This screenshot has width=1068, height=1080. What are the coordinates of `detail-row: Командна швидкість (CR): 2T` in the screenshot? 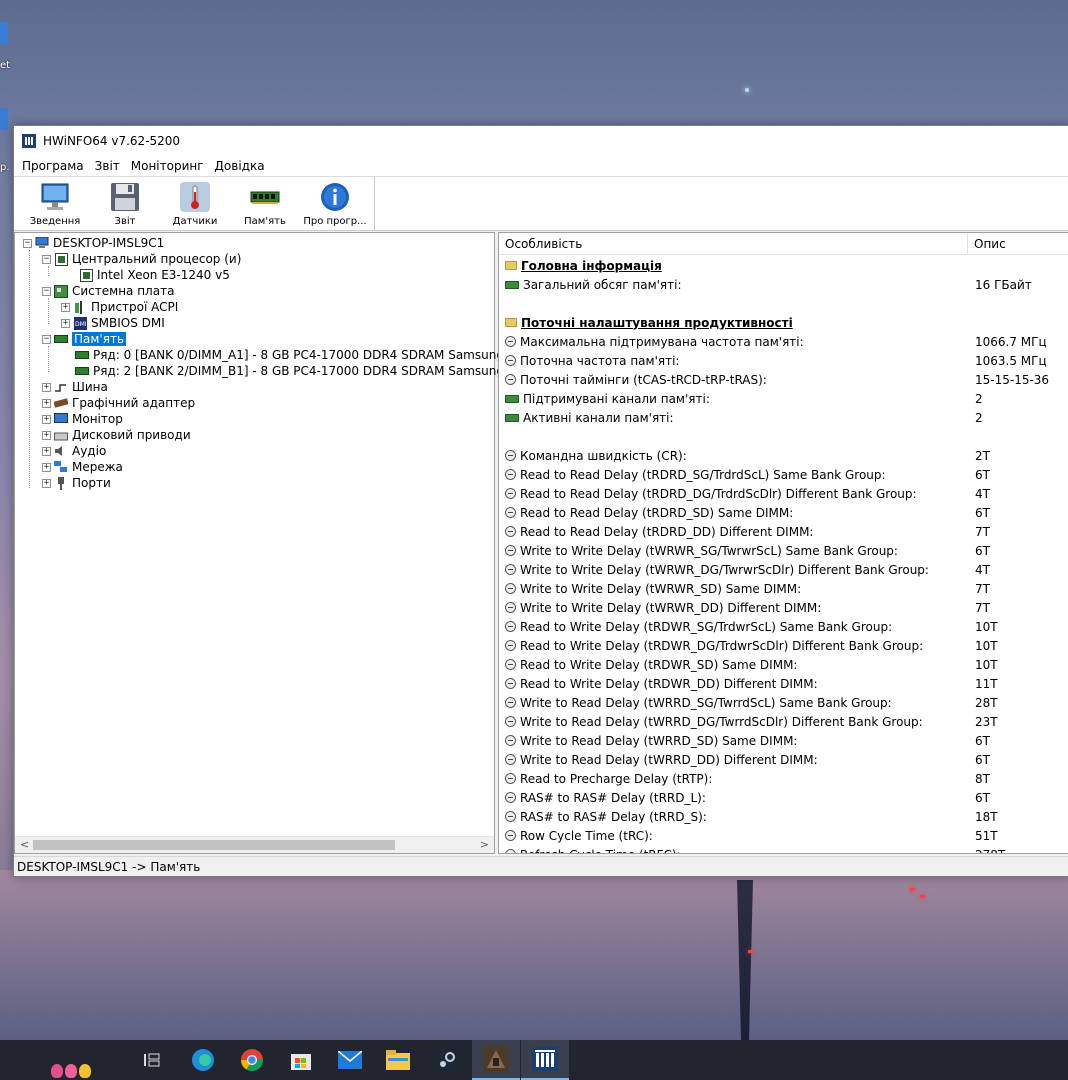 It's located at (783, 455).